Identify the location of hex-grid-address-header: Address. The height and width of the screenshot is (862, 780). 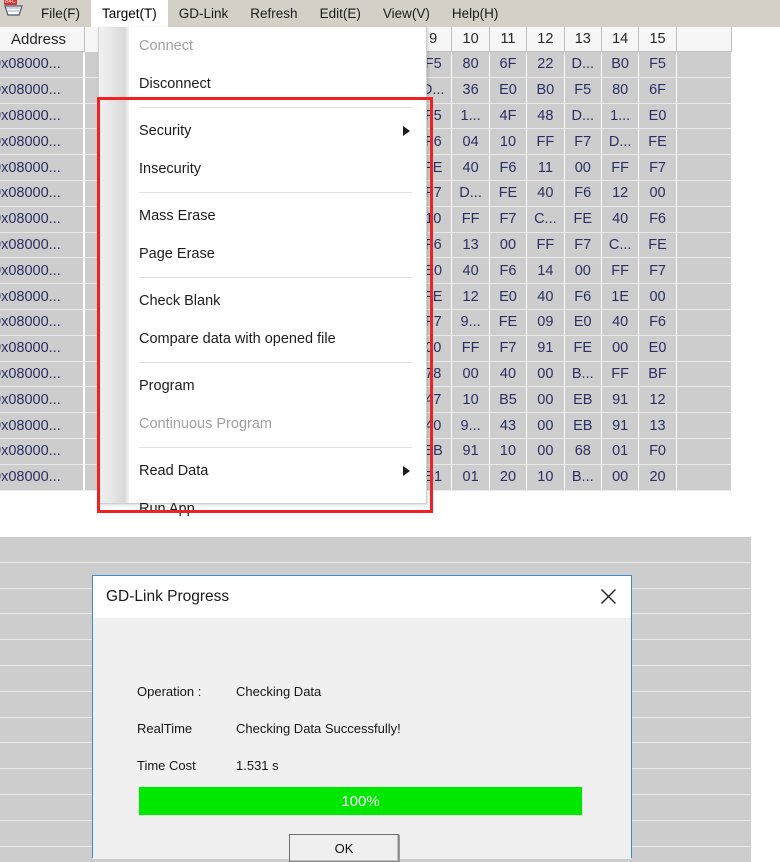
(42, 39).